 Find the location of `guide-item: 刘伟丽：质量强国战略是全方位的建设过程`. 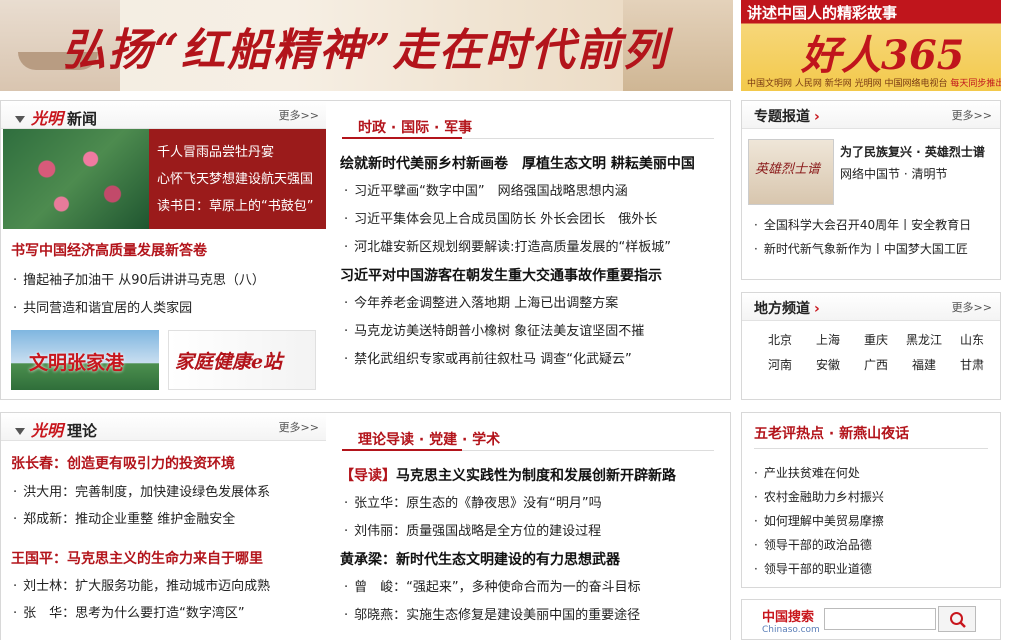

guide-item: 刘伟丽：质量强国战略是全方位的建设过程 is located at coordinates (473, 532).